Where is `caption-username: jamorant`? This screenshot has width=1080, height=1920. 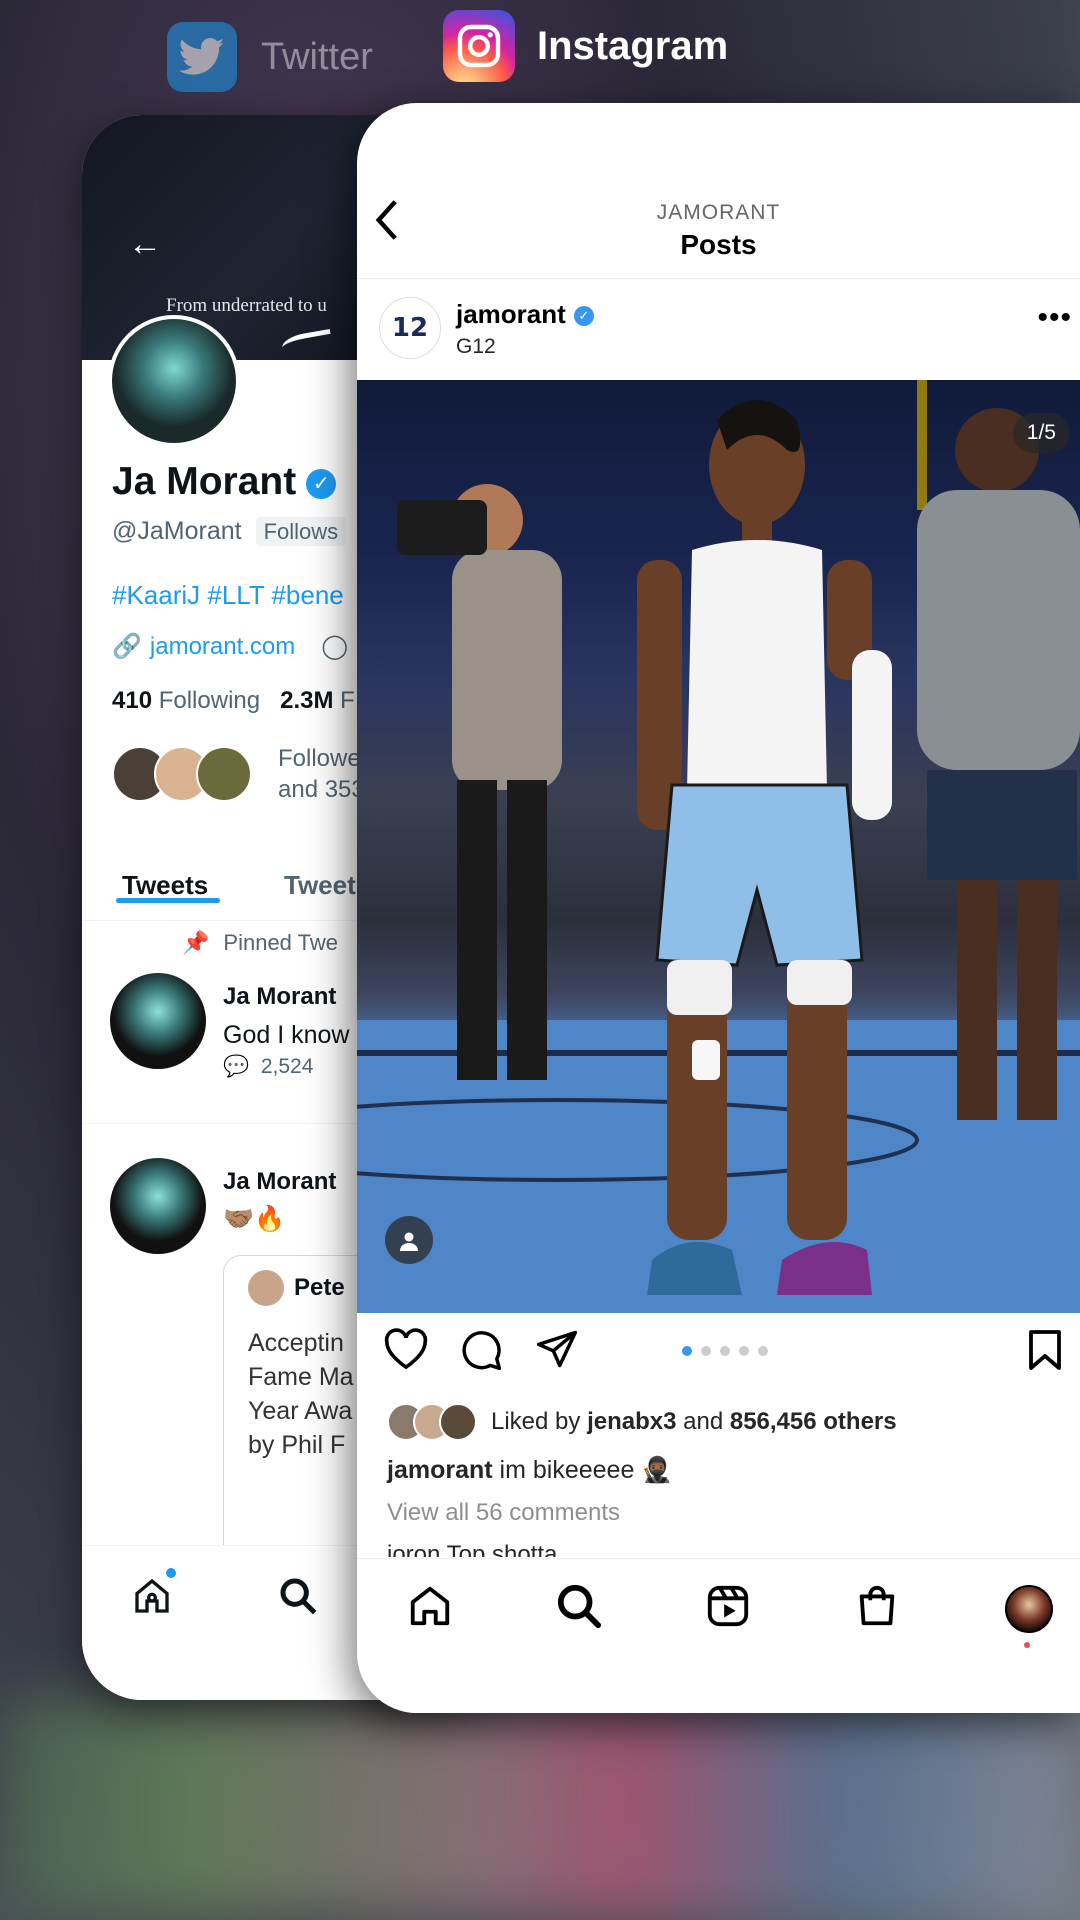
caption-username: jamorant is located at coordinates (440, 1470).